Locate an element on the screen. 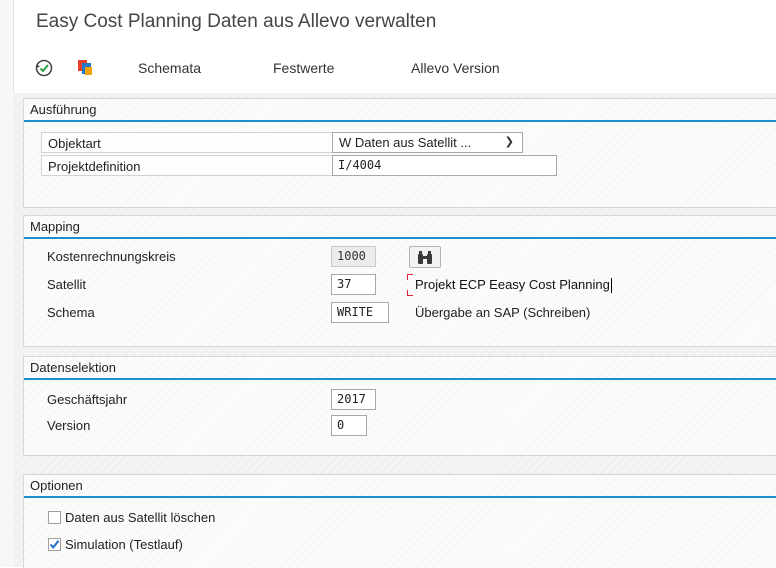 The width and height of the screenshot is (776, 568). geschaeftsjahr-input: 2017 is located at coordinates (353, 399).